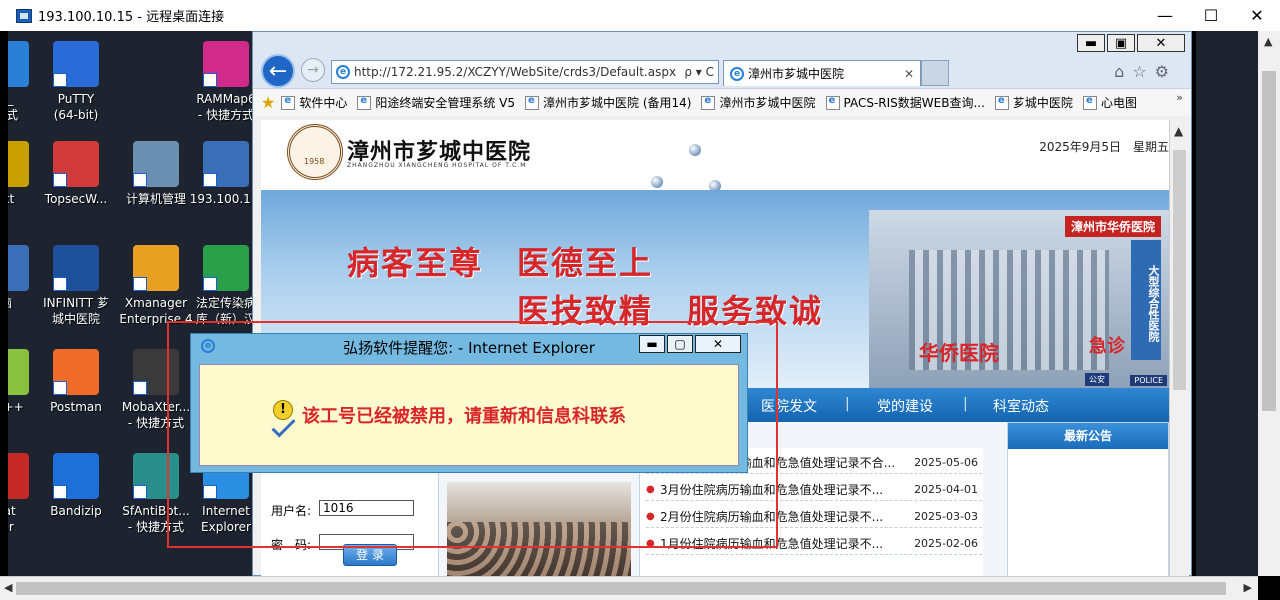 The image size is (1280, 600). Describe the element at coordinates (935, 73) in the screenshot. I see `new-tab-button` at that location.